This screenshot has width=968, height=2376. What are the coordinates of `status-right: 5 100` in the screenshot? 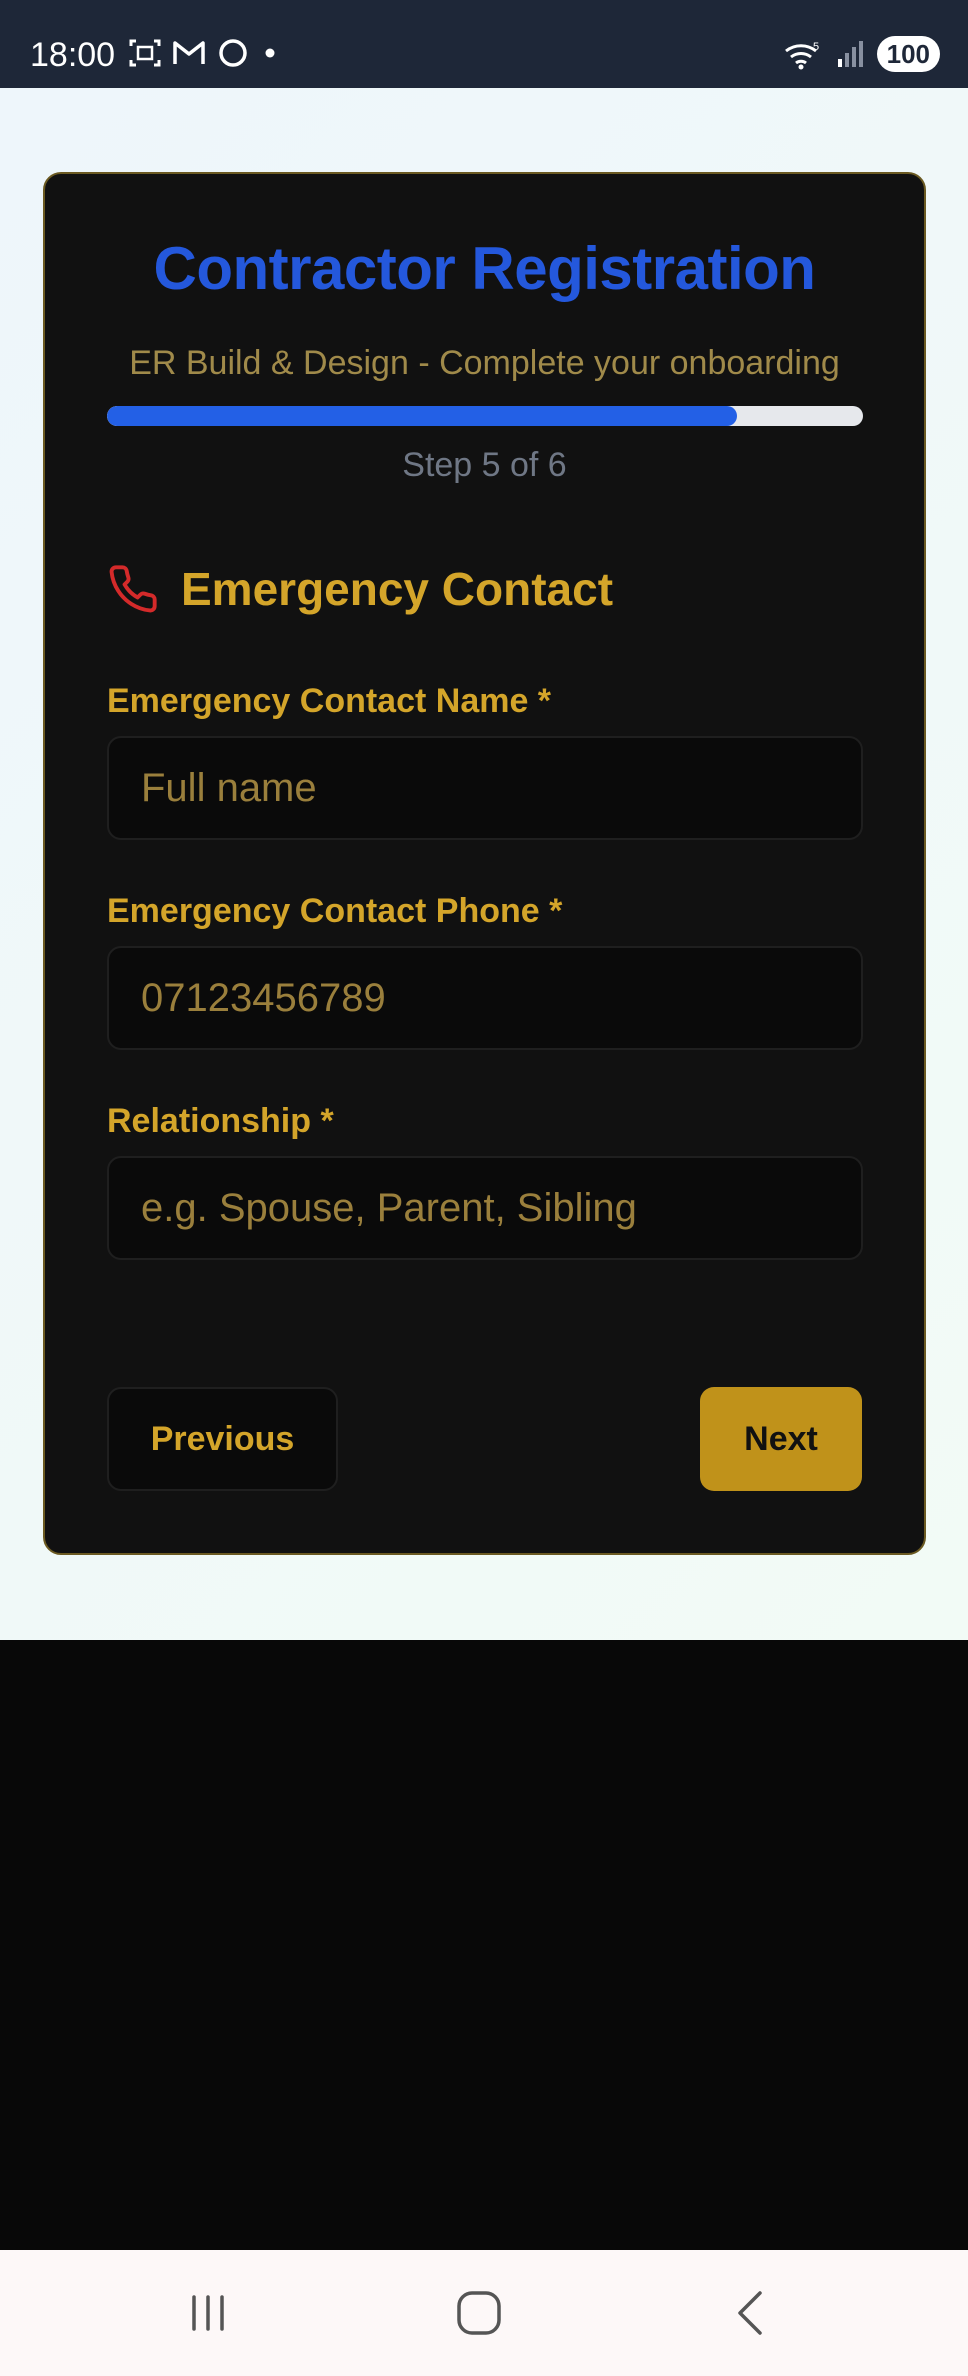 It's located at (861, 54).